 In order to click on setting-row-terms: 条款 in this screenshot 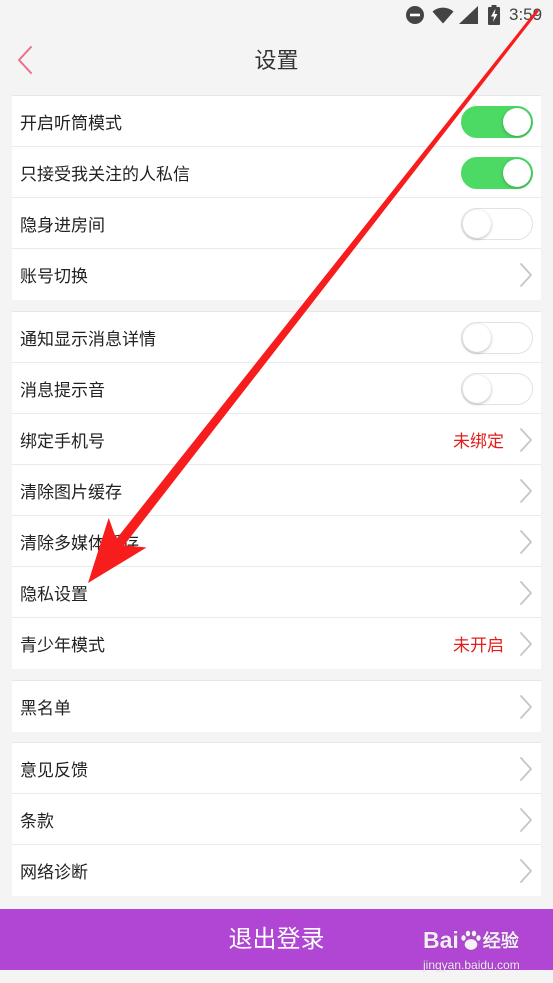, I will do `click(276, 819)`.